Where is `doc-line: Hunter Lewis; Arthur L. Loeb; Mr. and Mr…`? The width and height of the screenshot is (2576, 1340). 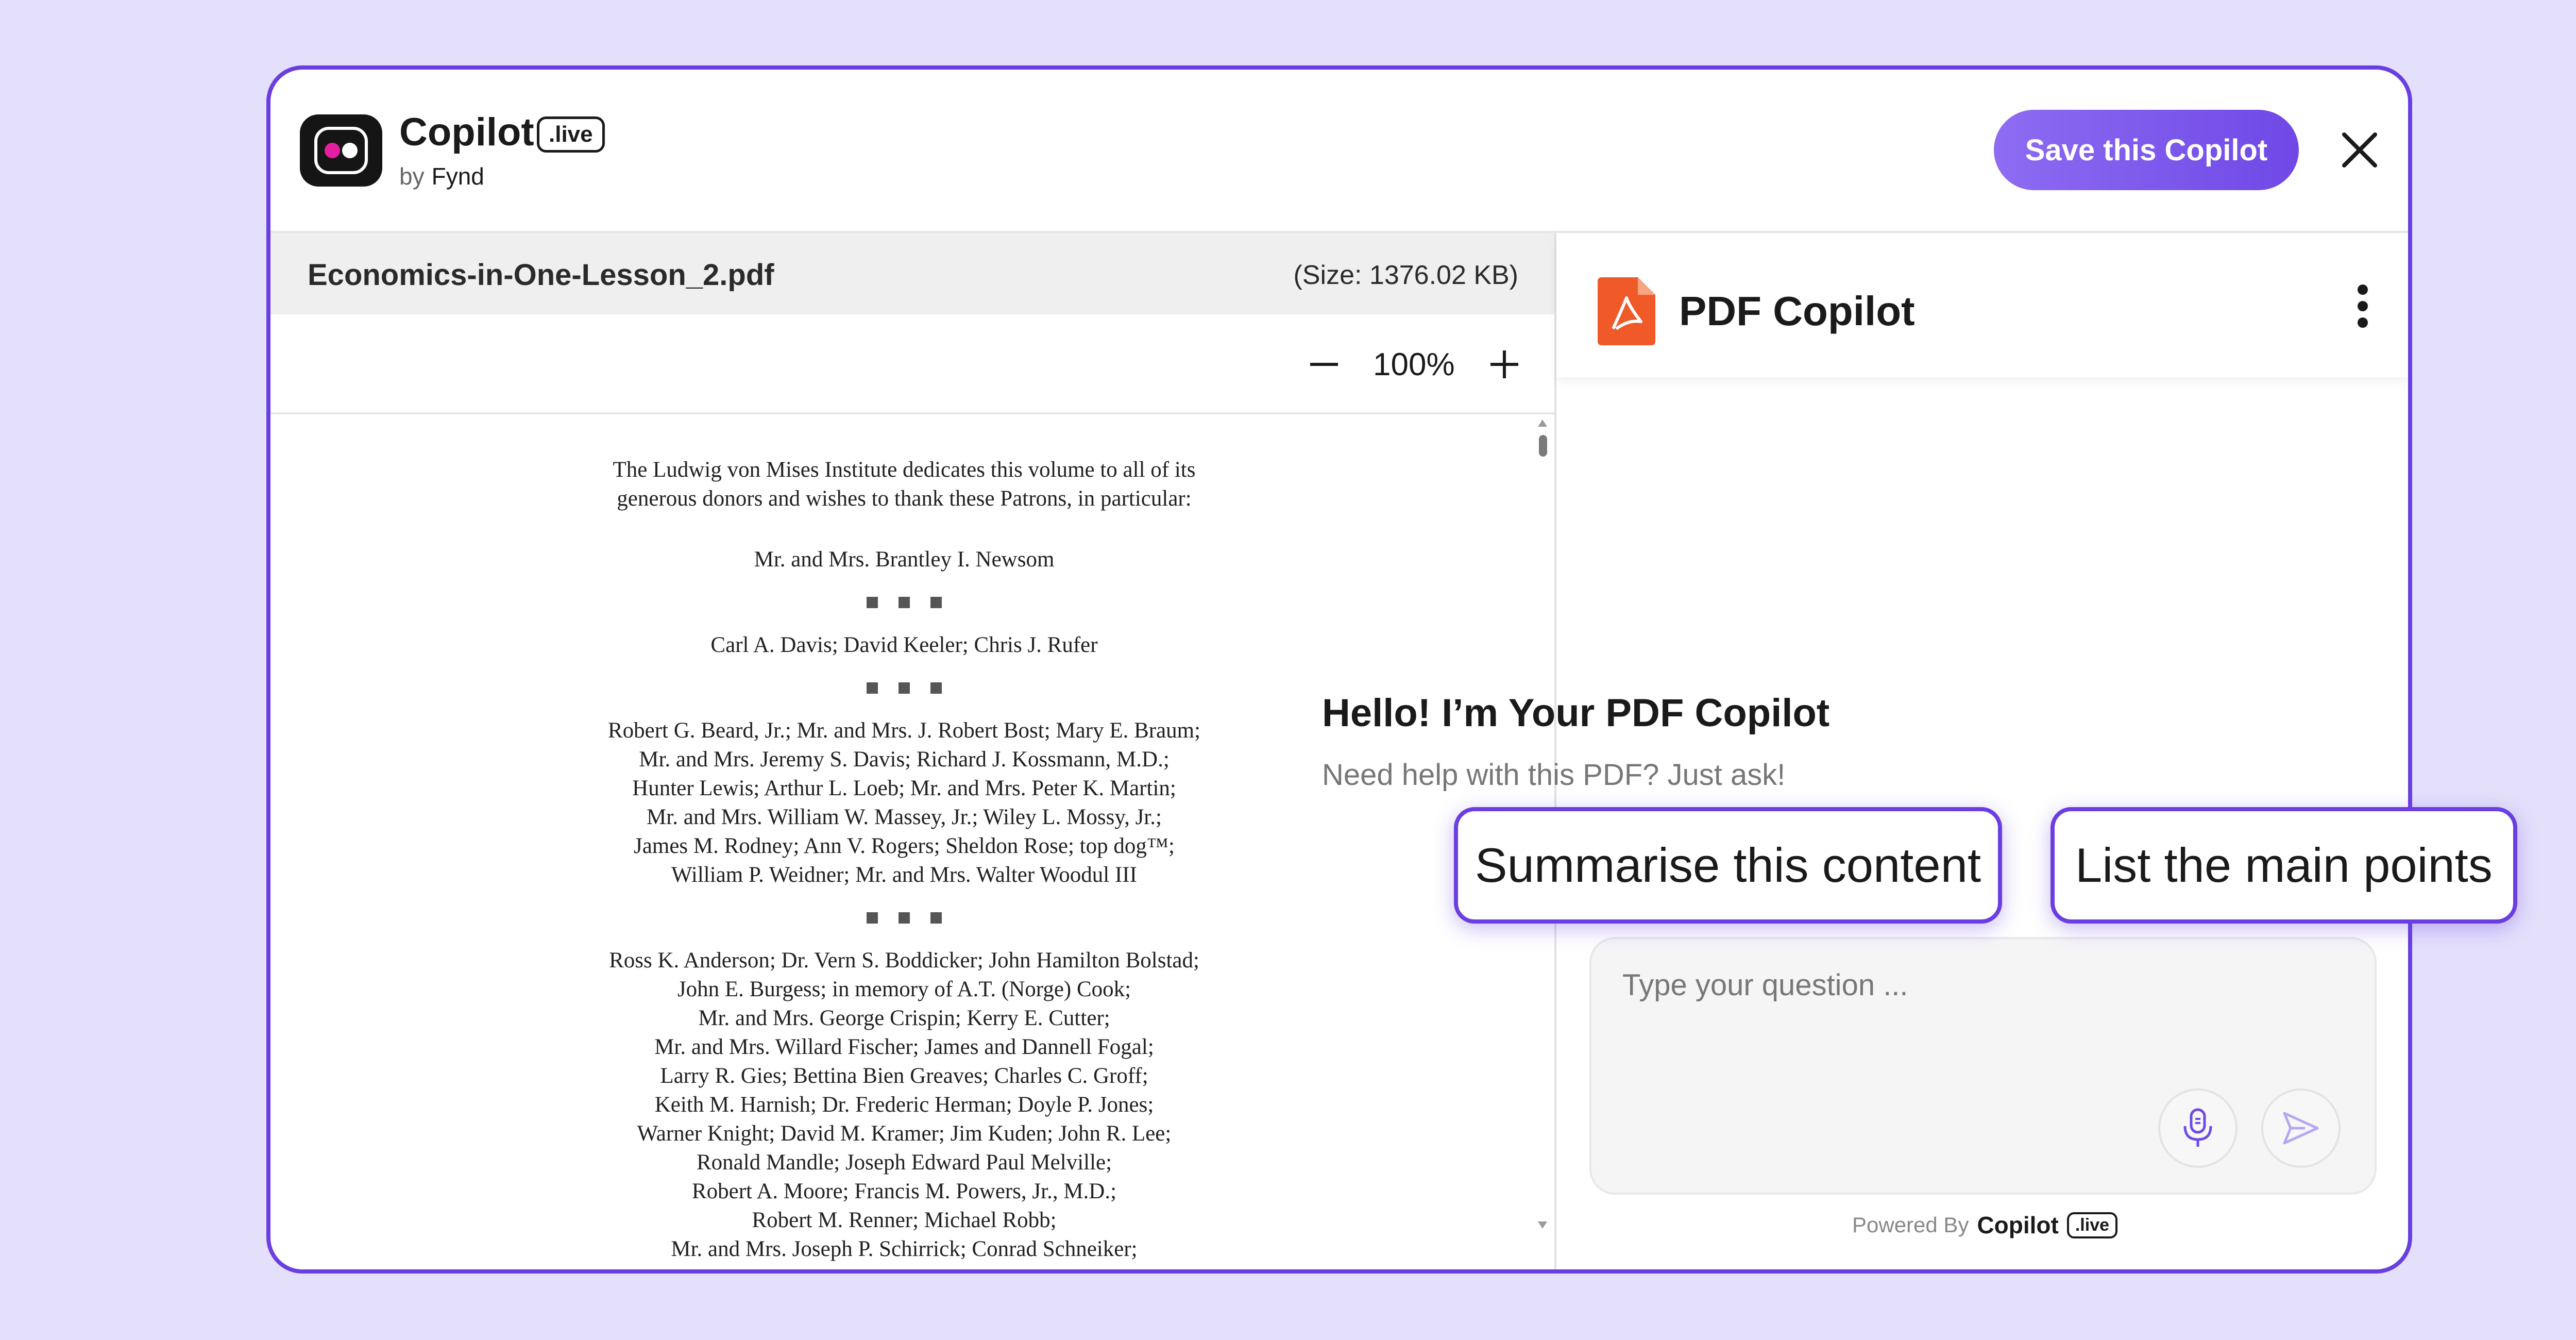
doc-line: Hunter Lewis; Arthur L. Loeb; Mr. and Mr… is located at coordinates (904, 788).